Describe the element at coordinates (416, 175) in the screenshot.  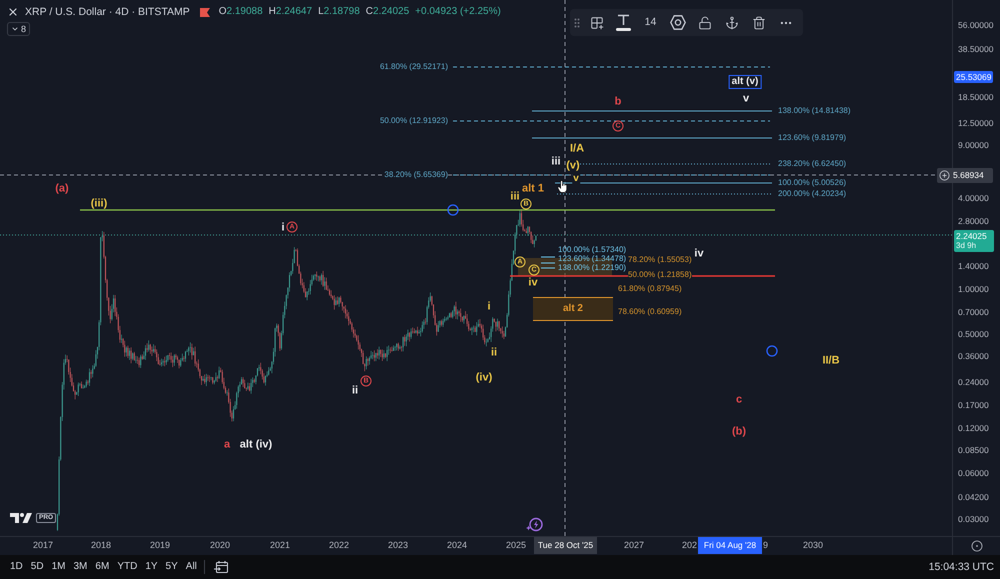
I see `fib-level-label: 38.20% (5.65369)` at that location.